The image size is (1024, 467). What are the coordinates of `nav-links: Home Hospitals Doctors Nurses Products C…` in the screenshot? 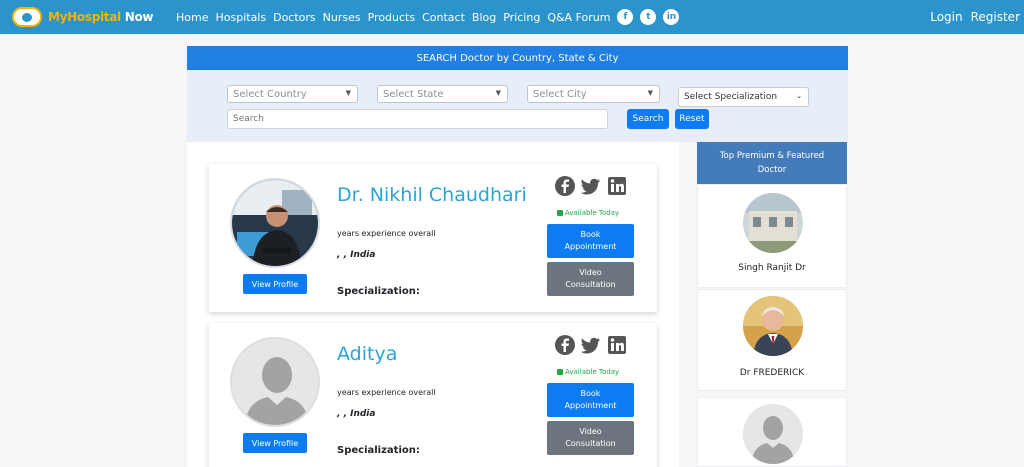 It's located at (431, 17).